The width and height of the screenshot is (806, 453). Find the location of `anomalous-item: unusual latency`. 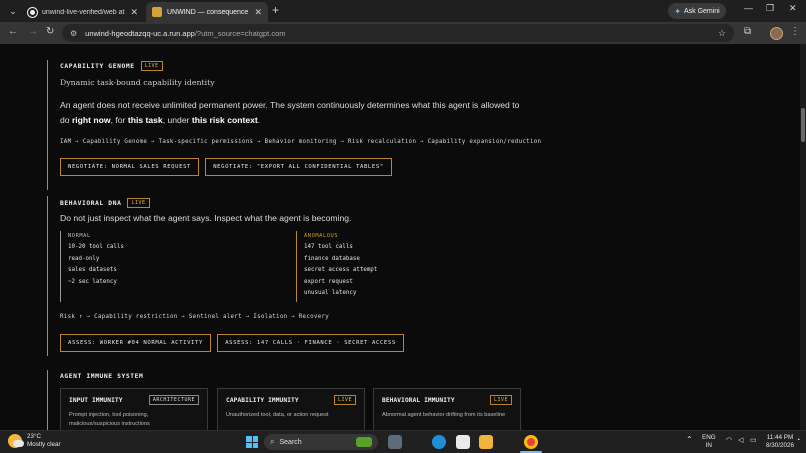

anomalous-item: unusual latency is located at coordinates (330, 293).